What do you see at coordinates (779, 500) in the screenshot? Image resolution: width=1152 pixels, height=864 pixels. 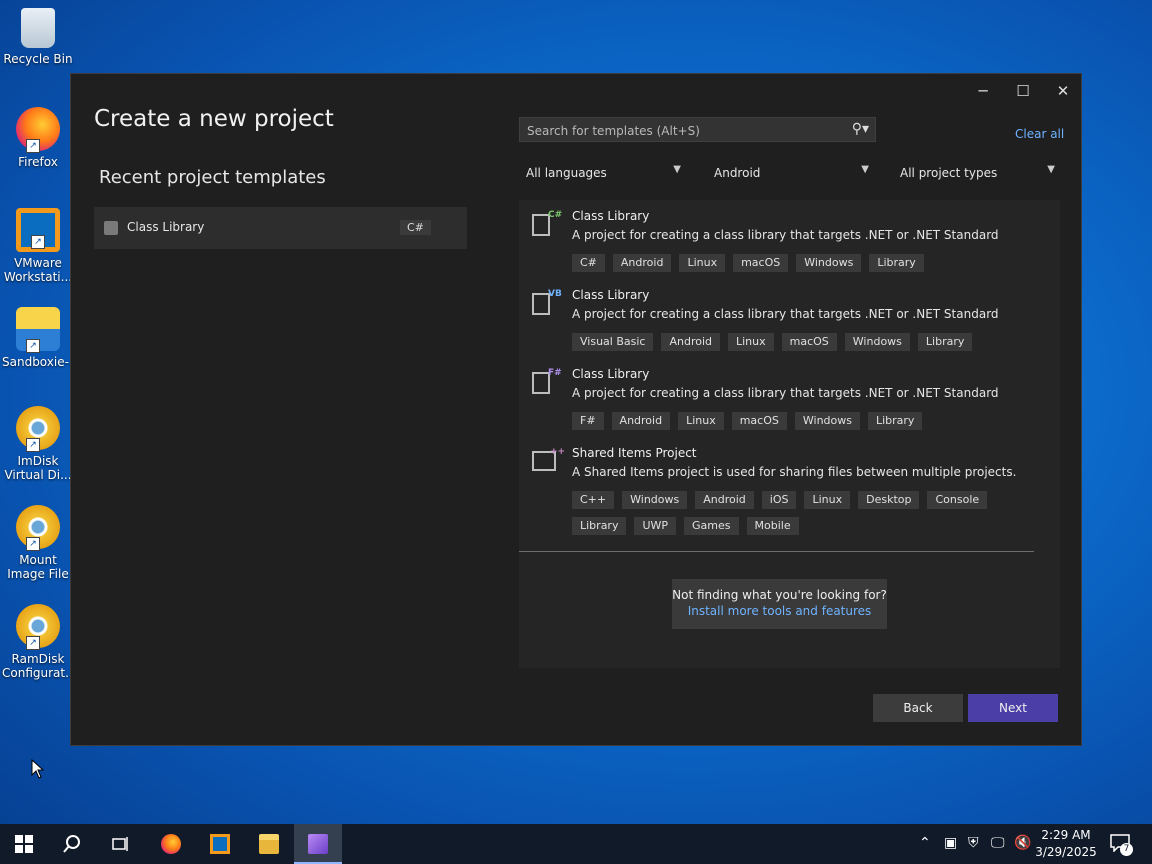 I see `tag: iOS` at bounding box center [779, 500].